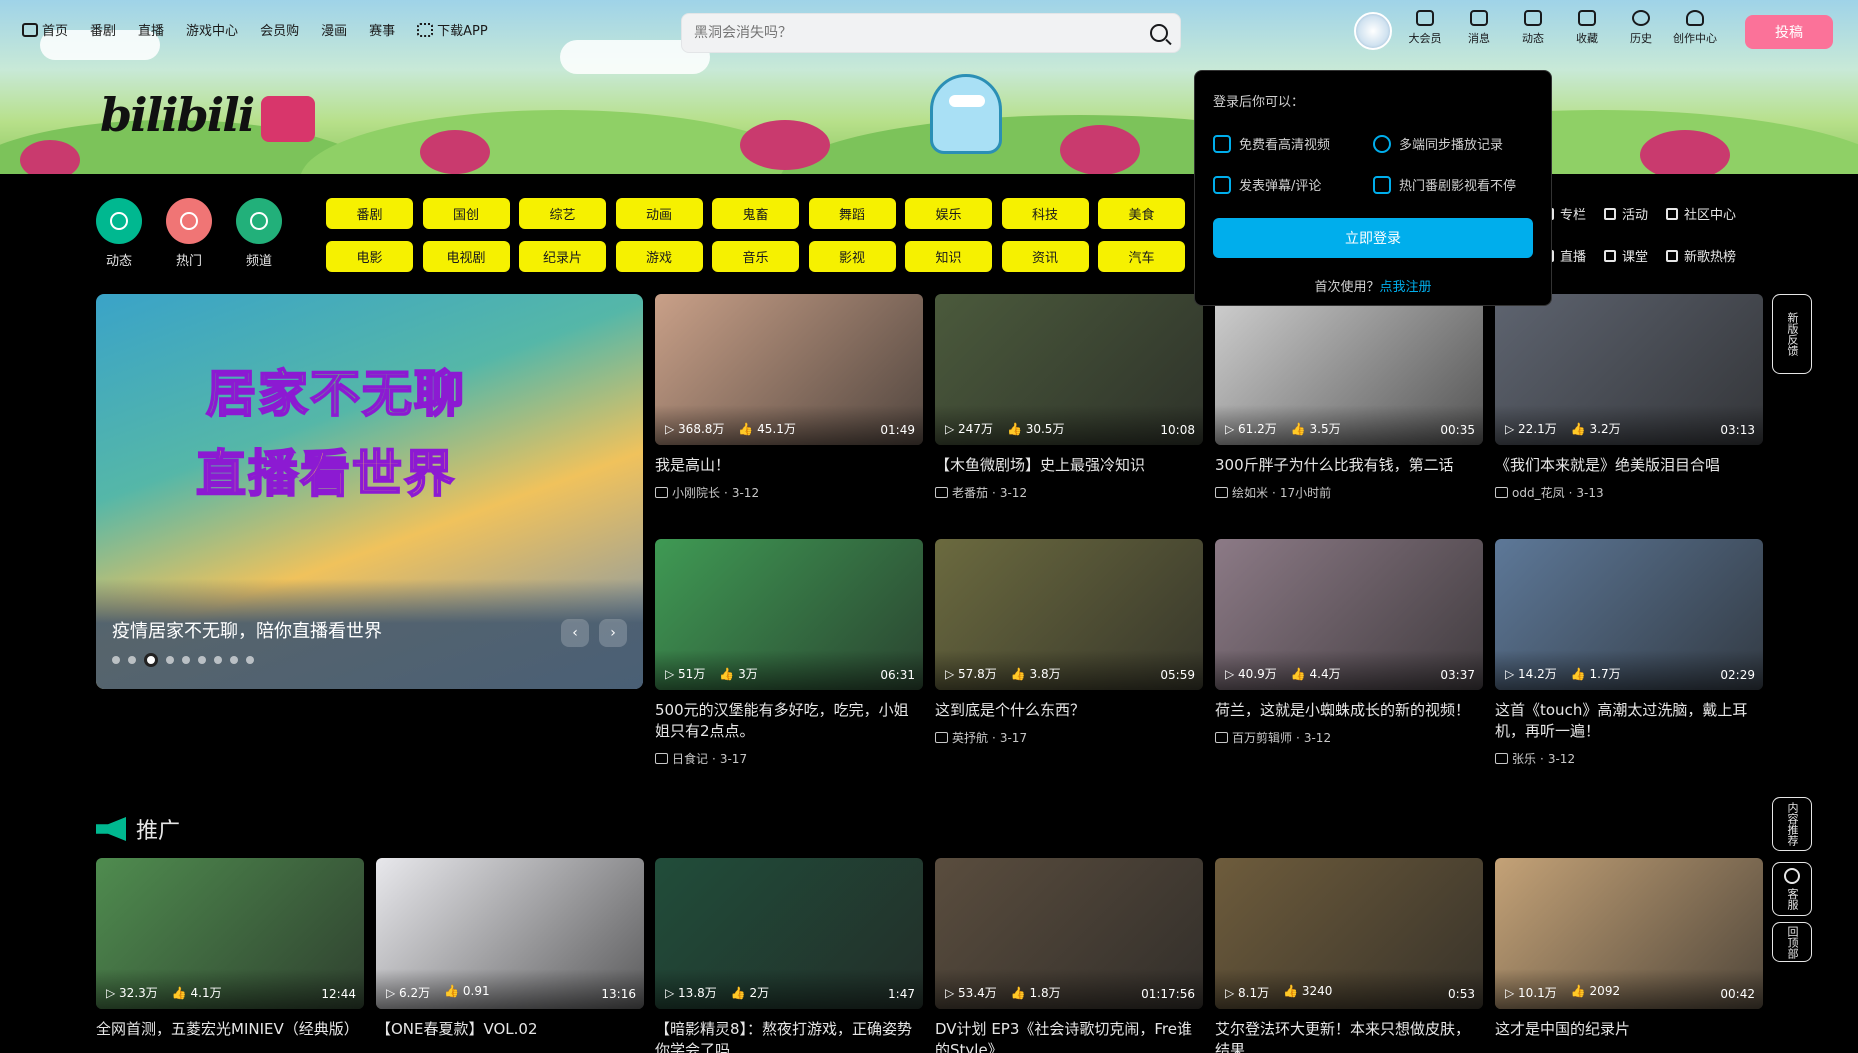 The image size is (1858, 1053). What do you see at coordinates (1349, 369) in the screenshot?
I see `video-thumbnail: ▷ 61.2万 👍 3.5万 00:35` at bounding box center [1349, 369].